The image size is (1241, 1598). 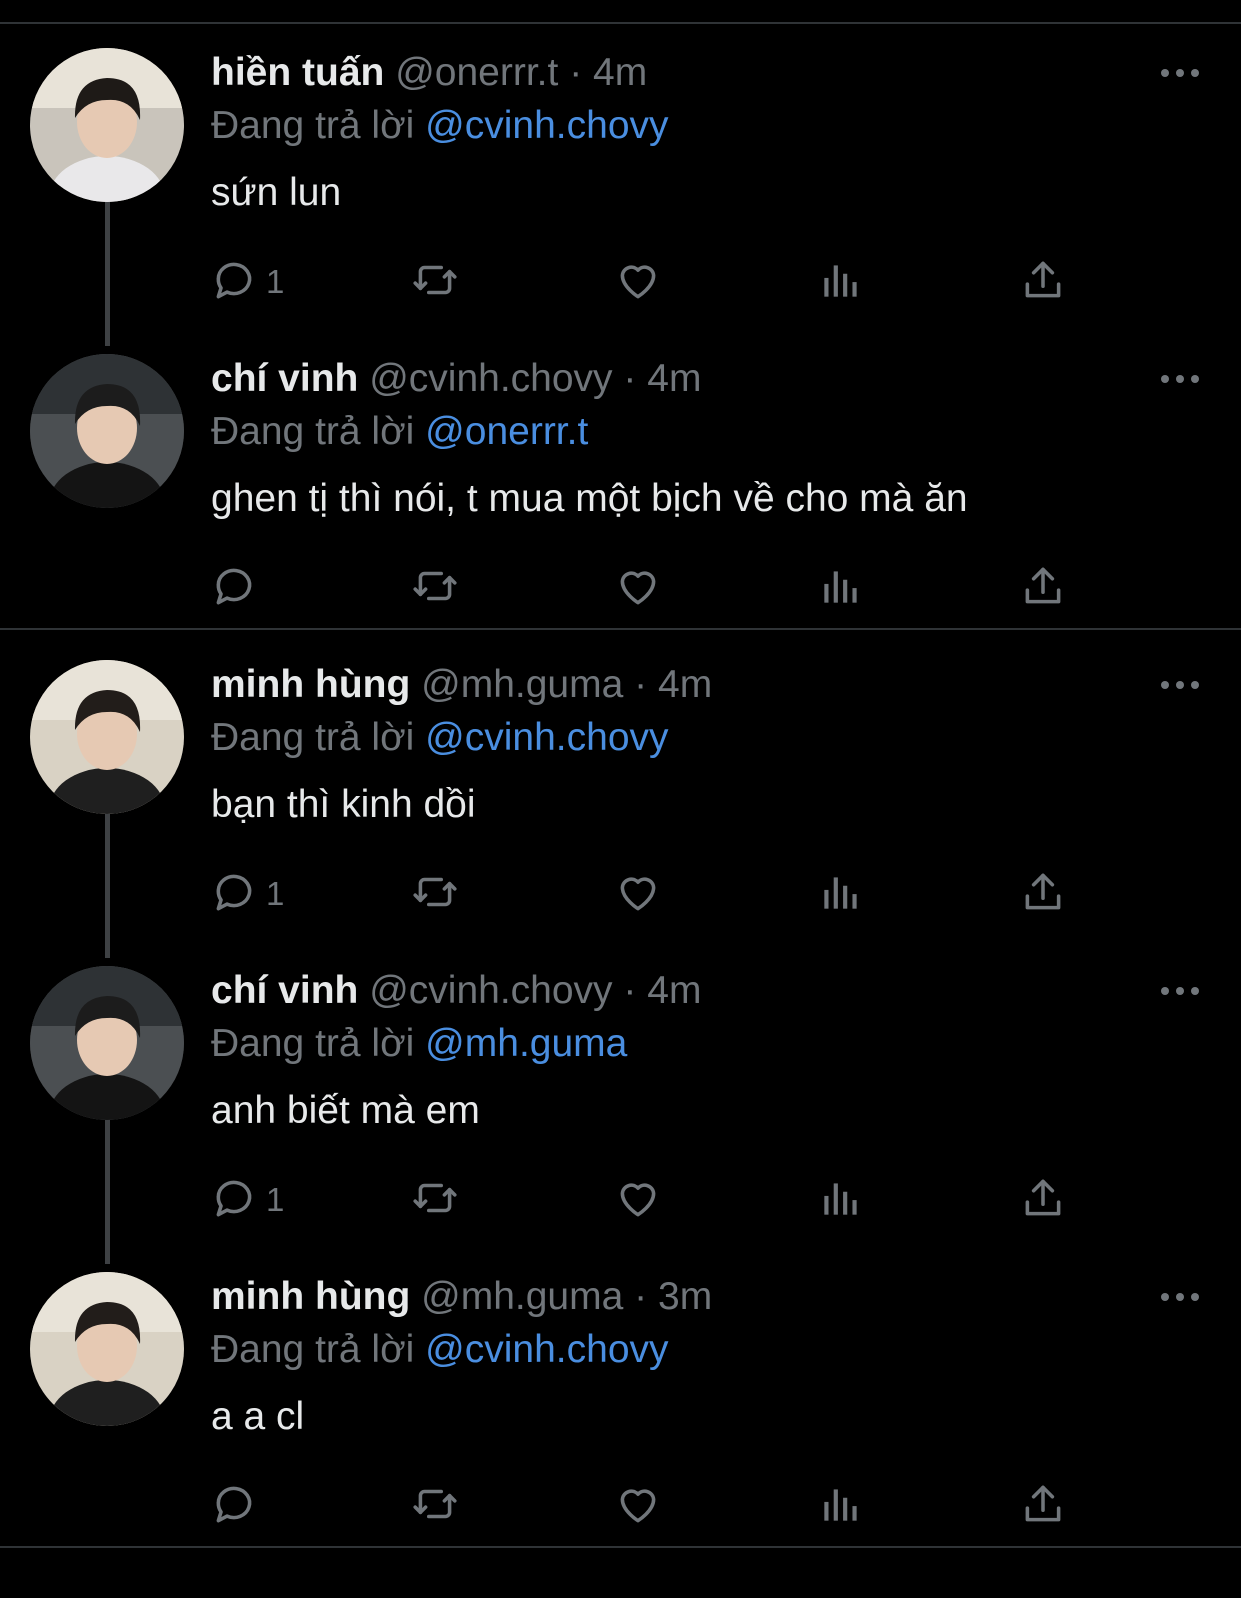 I want to click on tweet-text: bạn thì kinh dồi, so click(x=343, y=804).